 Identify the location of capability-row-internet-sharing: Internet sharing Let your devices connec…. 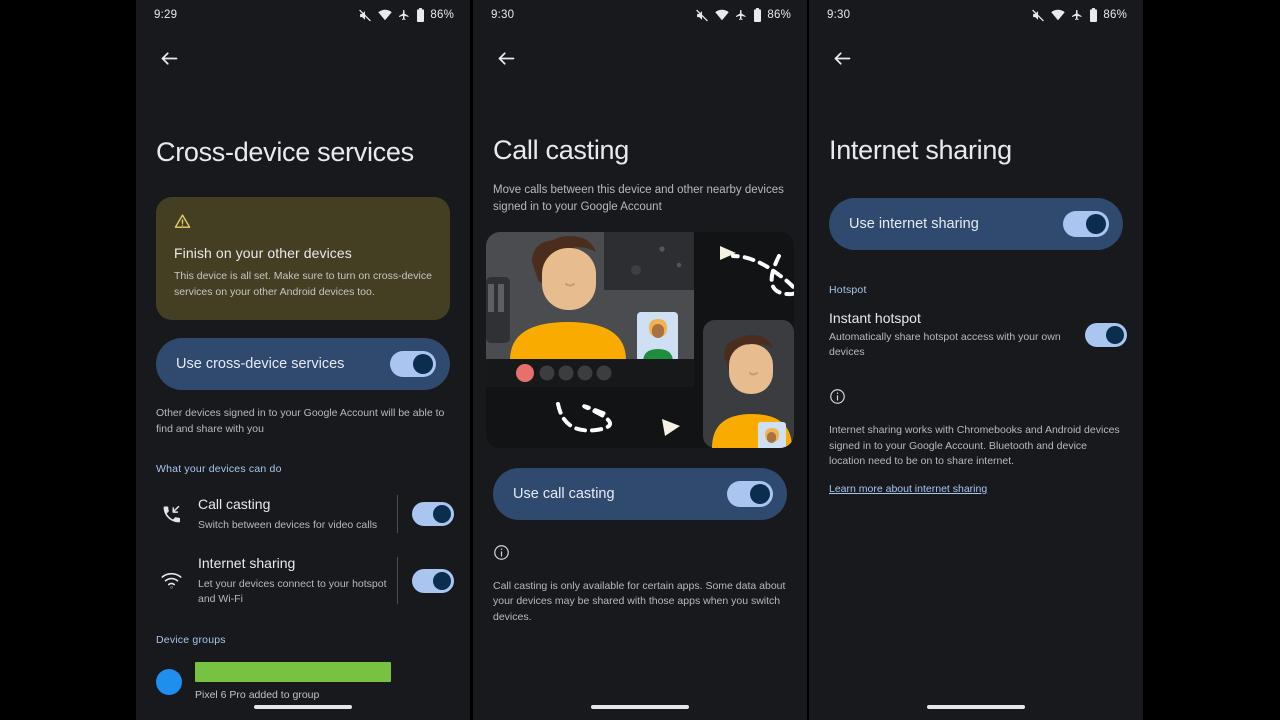
(303, 580).